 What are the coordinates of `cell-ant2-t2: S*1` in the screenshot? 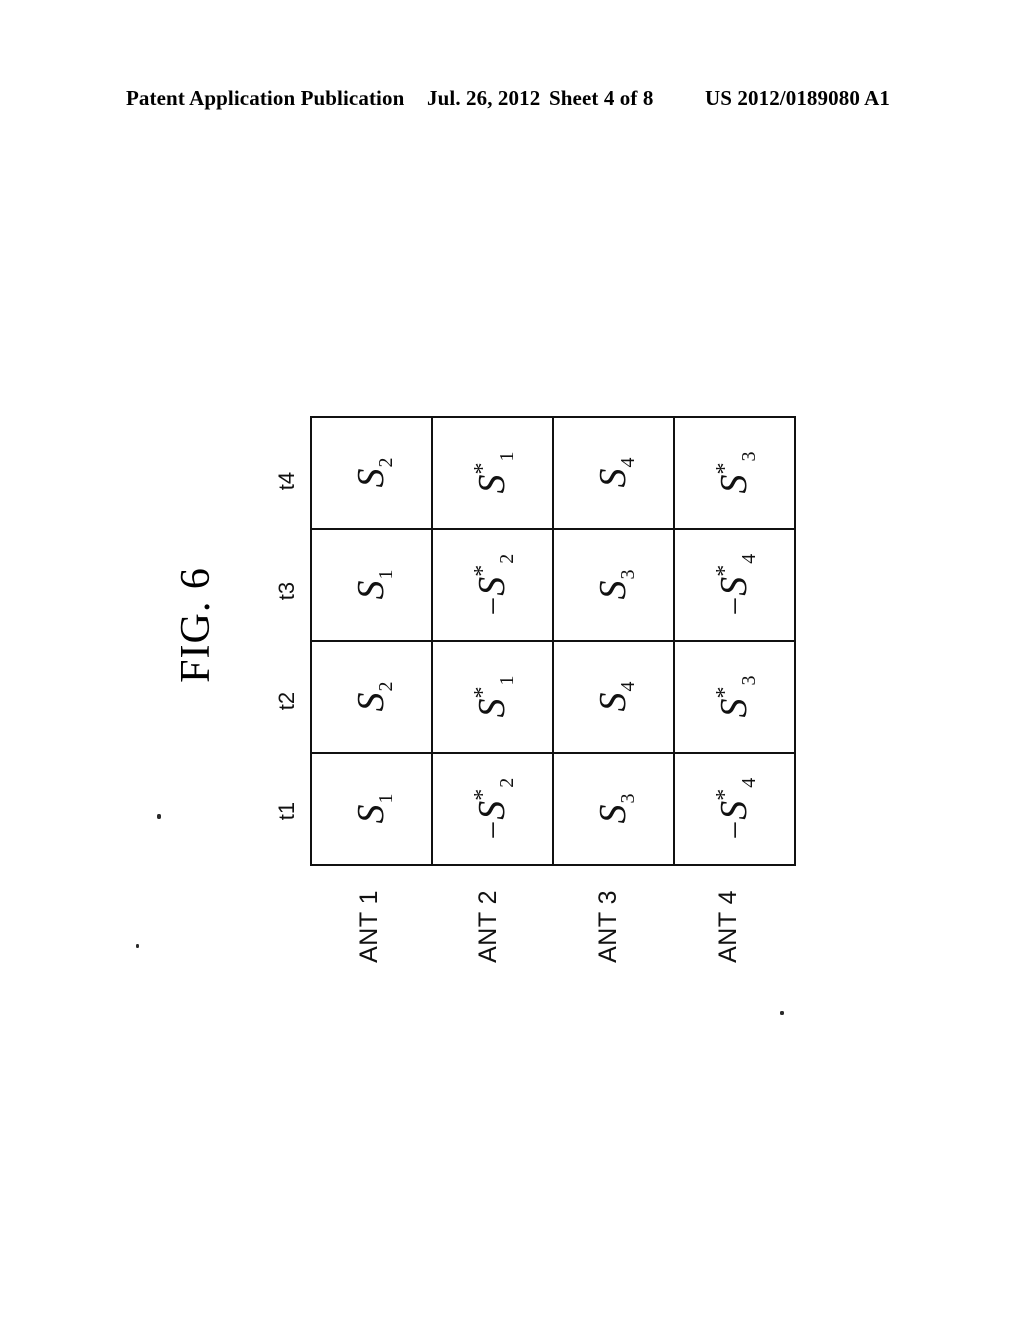 It's located at (492, 697).